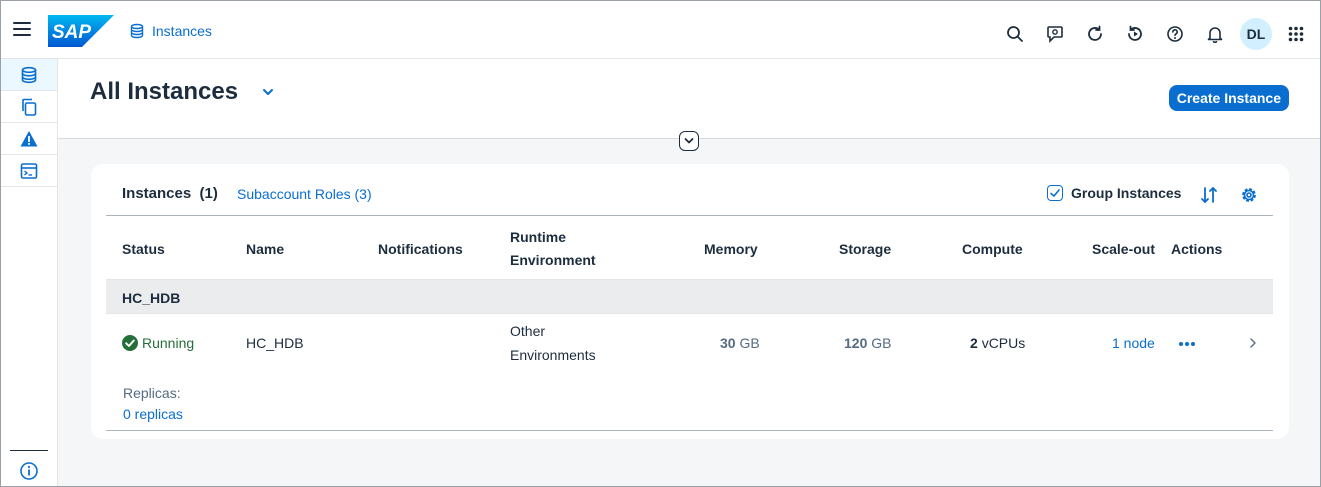 This screenshot has height=487, width=1321. Describe the element at coordinates (153, 414) in the screenshot. I see `replicas-link: 0 replicas` at that location.